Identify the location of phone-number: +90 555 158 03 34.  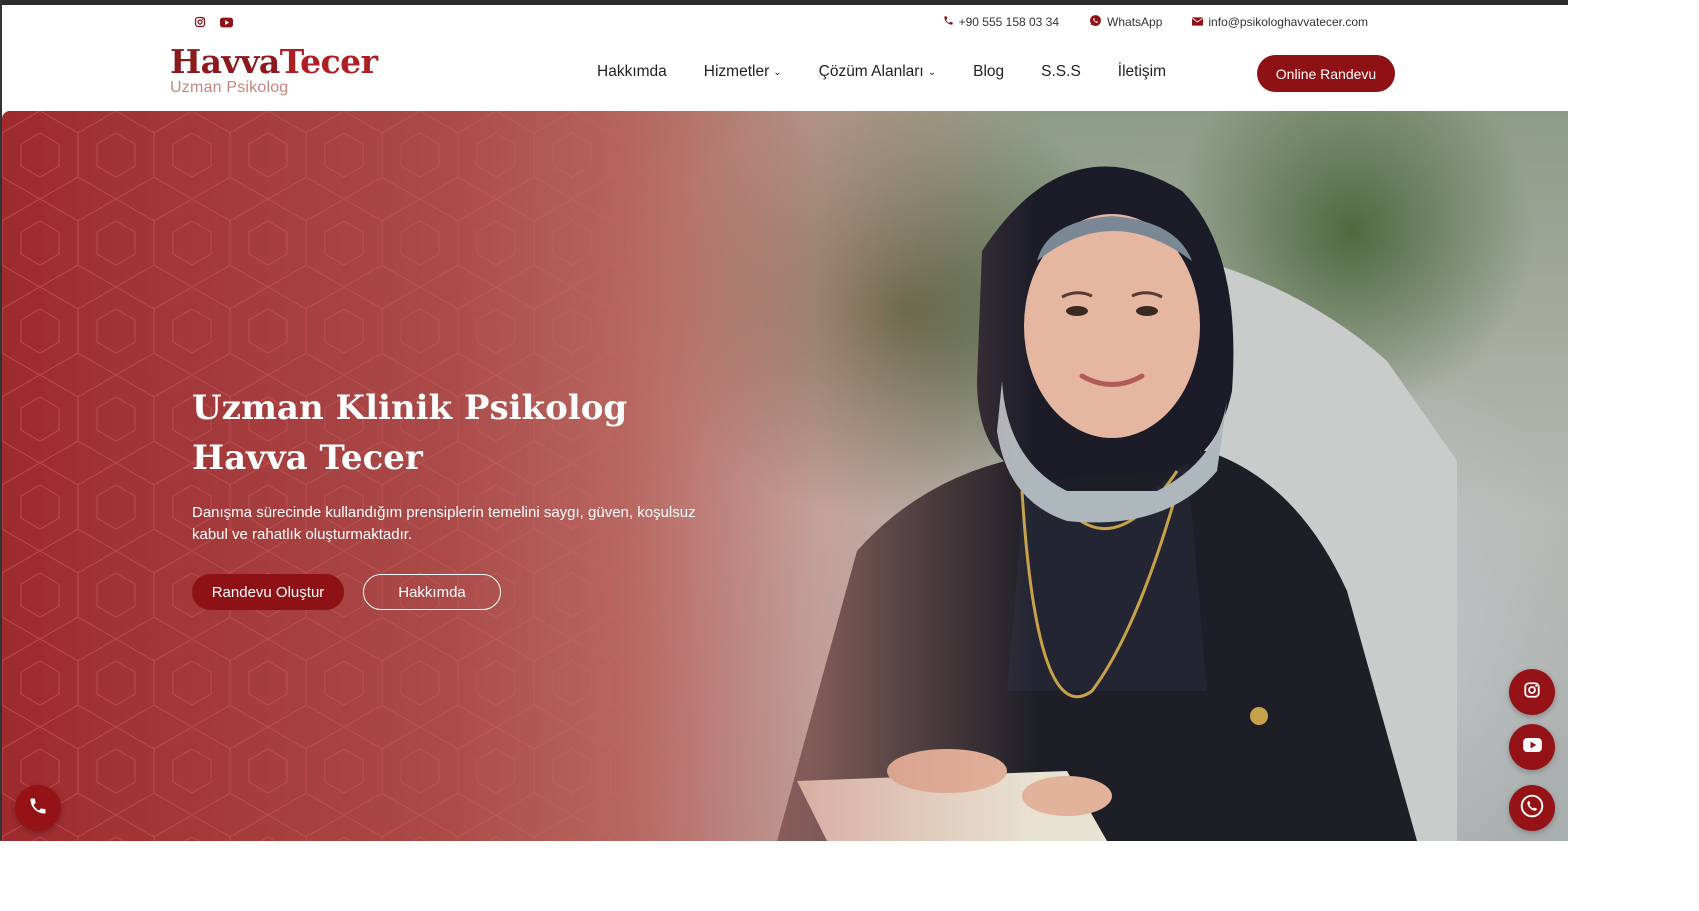
(1009, 22).